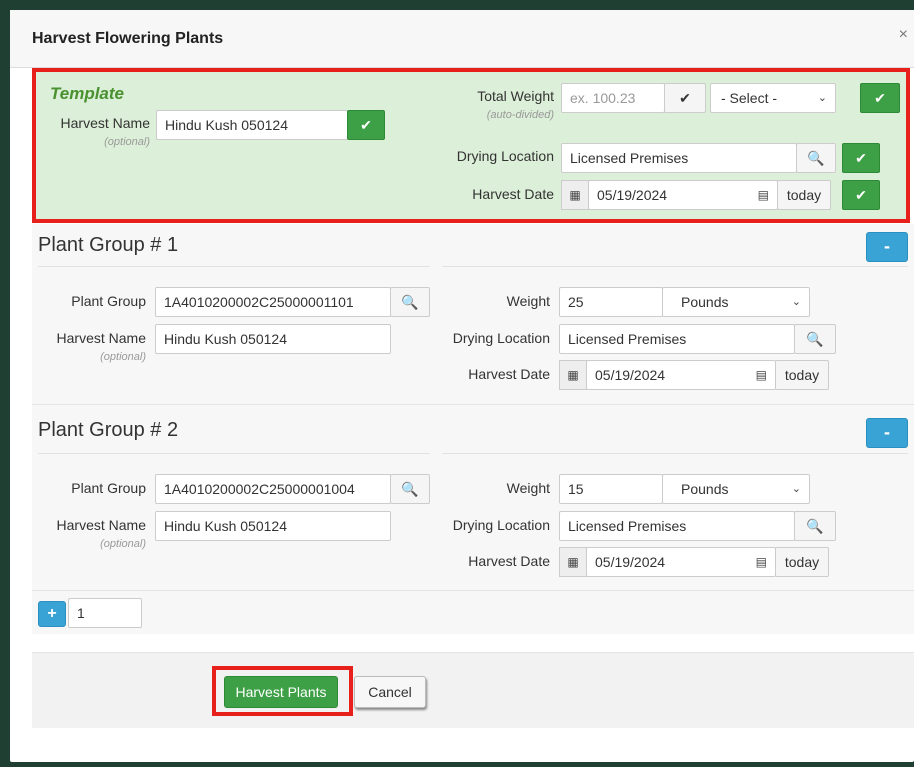  What do you see at coordinates (273, 339) in the screenshot?
I see `plant-group-1-harvest-name-input: Hindu Kush 050124` at bounding box center [273, 339].